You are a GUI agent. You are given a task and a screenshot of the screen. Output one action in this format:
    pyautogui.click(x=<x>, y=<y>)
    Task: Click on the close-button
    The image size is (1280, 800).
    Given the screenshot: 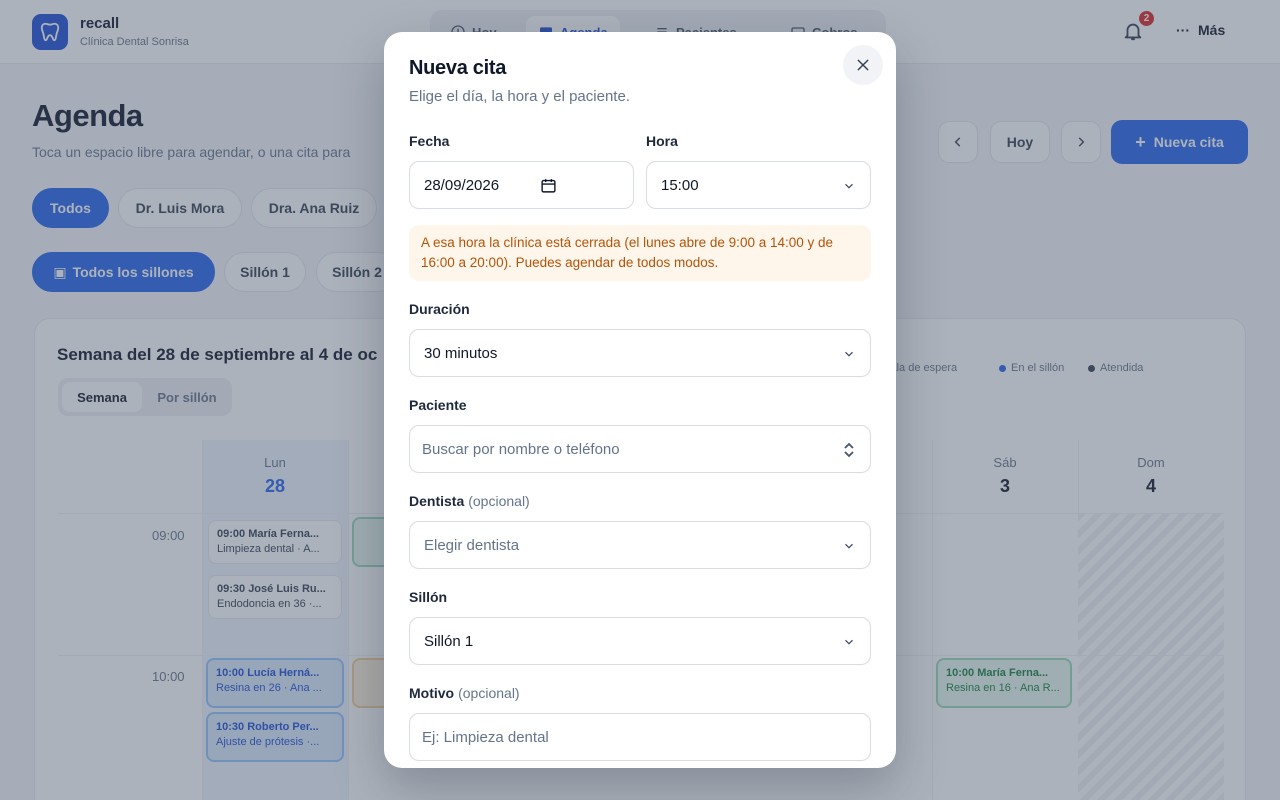 What is the action you would take?
    pyautogui.click(x=863, y=65)
    